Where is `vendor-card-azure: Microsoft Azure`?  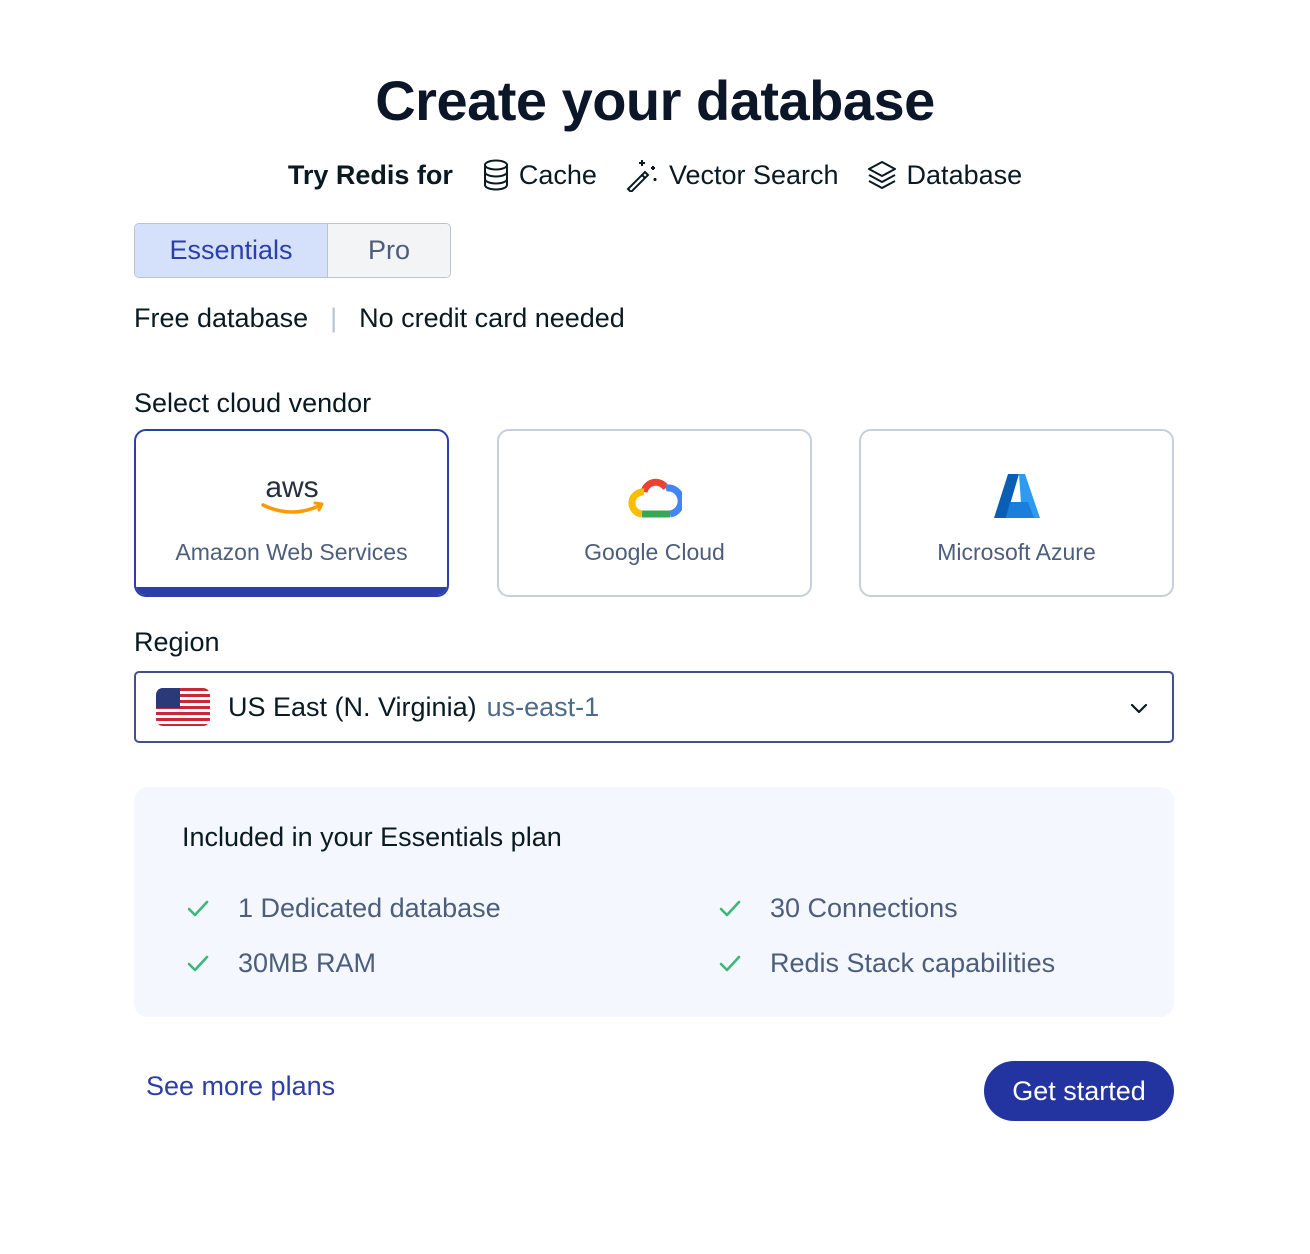
vendor-card-azure: Microsoft Azure is located at coordinates (1016, 513).